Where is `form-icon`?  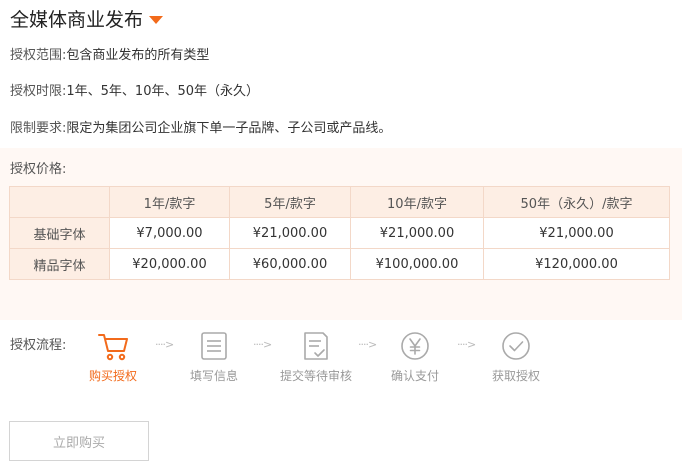
form-icon is located at coordinates (214, 346).